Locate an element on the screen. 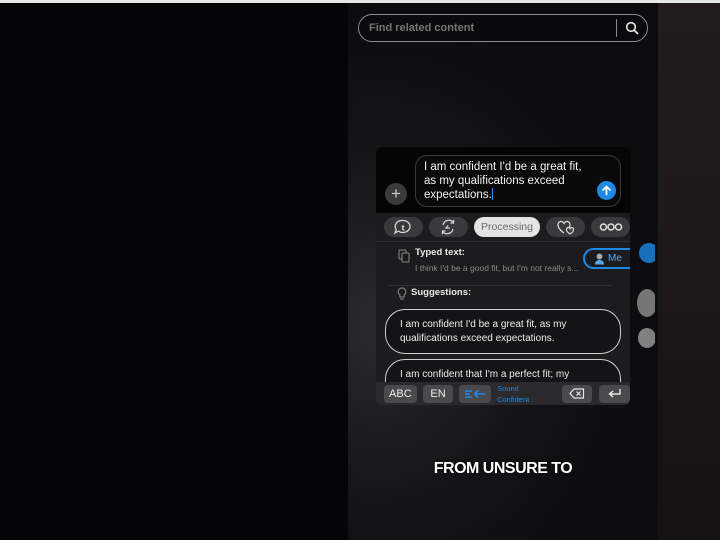 The width and height of the screenshot is (720, 540). hearts-button is located at coordinates (566, 227).